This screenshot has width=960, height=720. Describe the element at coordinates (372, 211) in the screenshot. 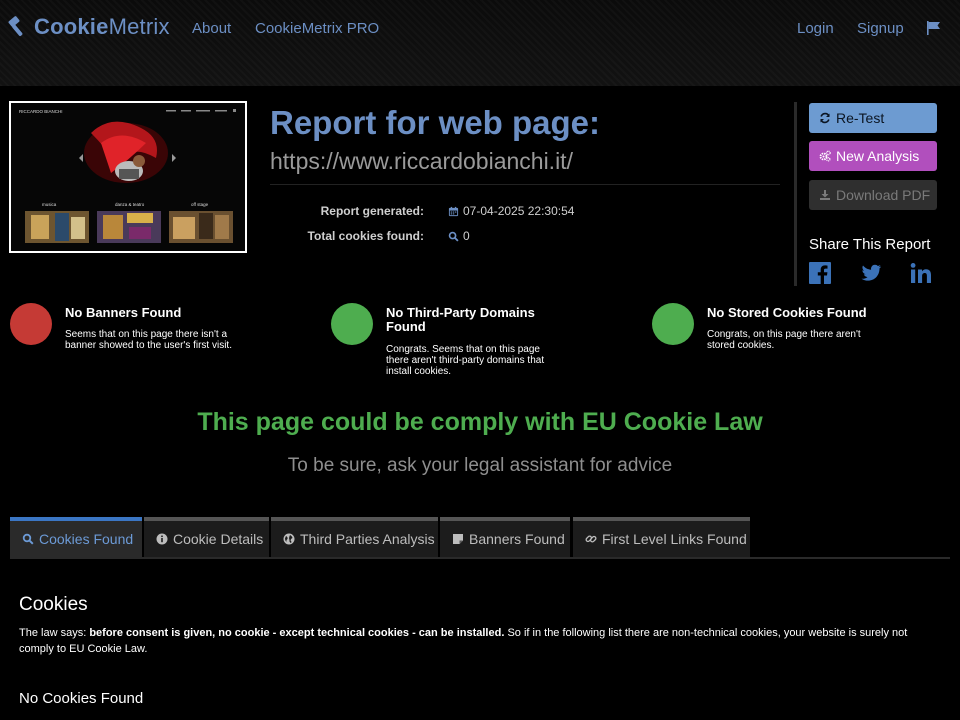

I see `report-generated-label: Report generated:` at that location.